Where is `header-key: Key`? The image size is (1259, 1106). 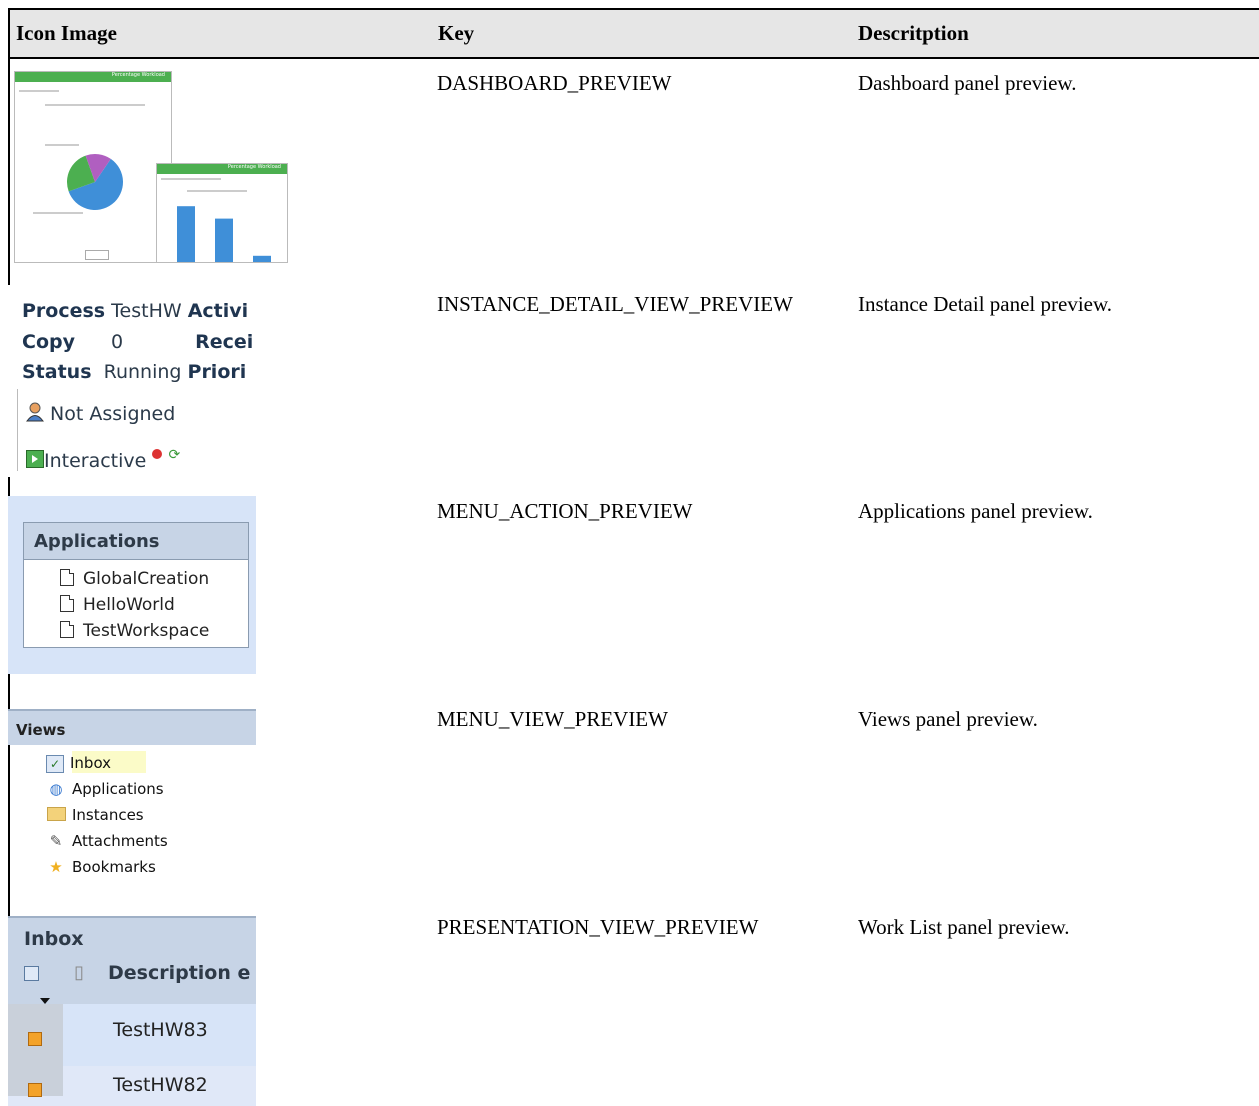 header-key: Key is located at coordinates (456, 33).